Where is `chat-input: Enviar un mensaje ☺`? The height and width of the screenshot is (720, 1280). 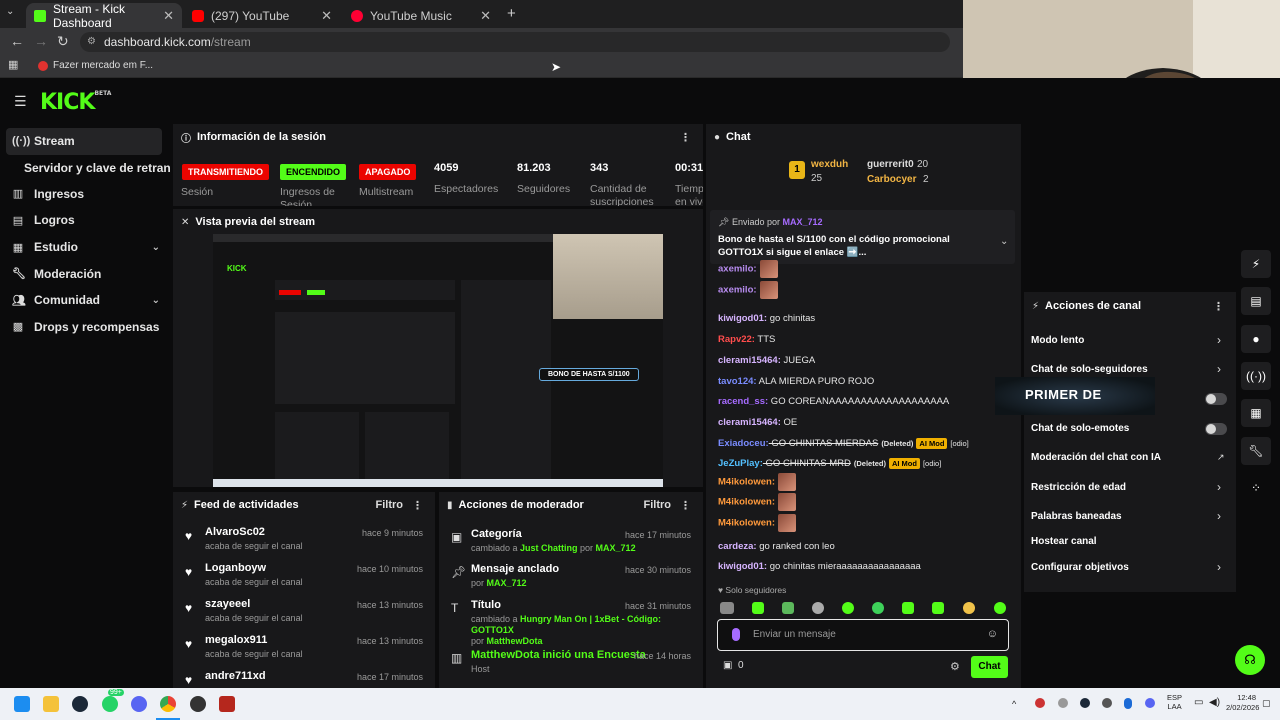 chat-input: Enviar un mensaje ☺ is located at coordinates (863, 635).